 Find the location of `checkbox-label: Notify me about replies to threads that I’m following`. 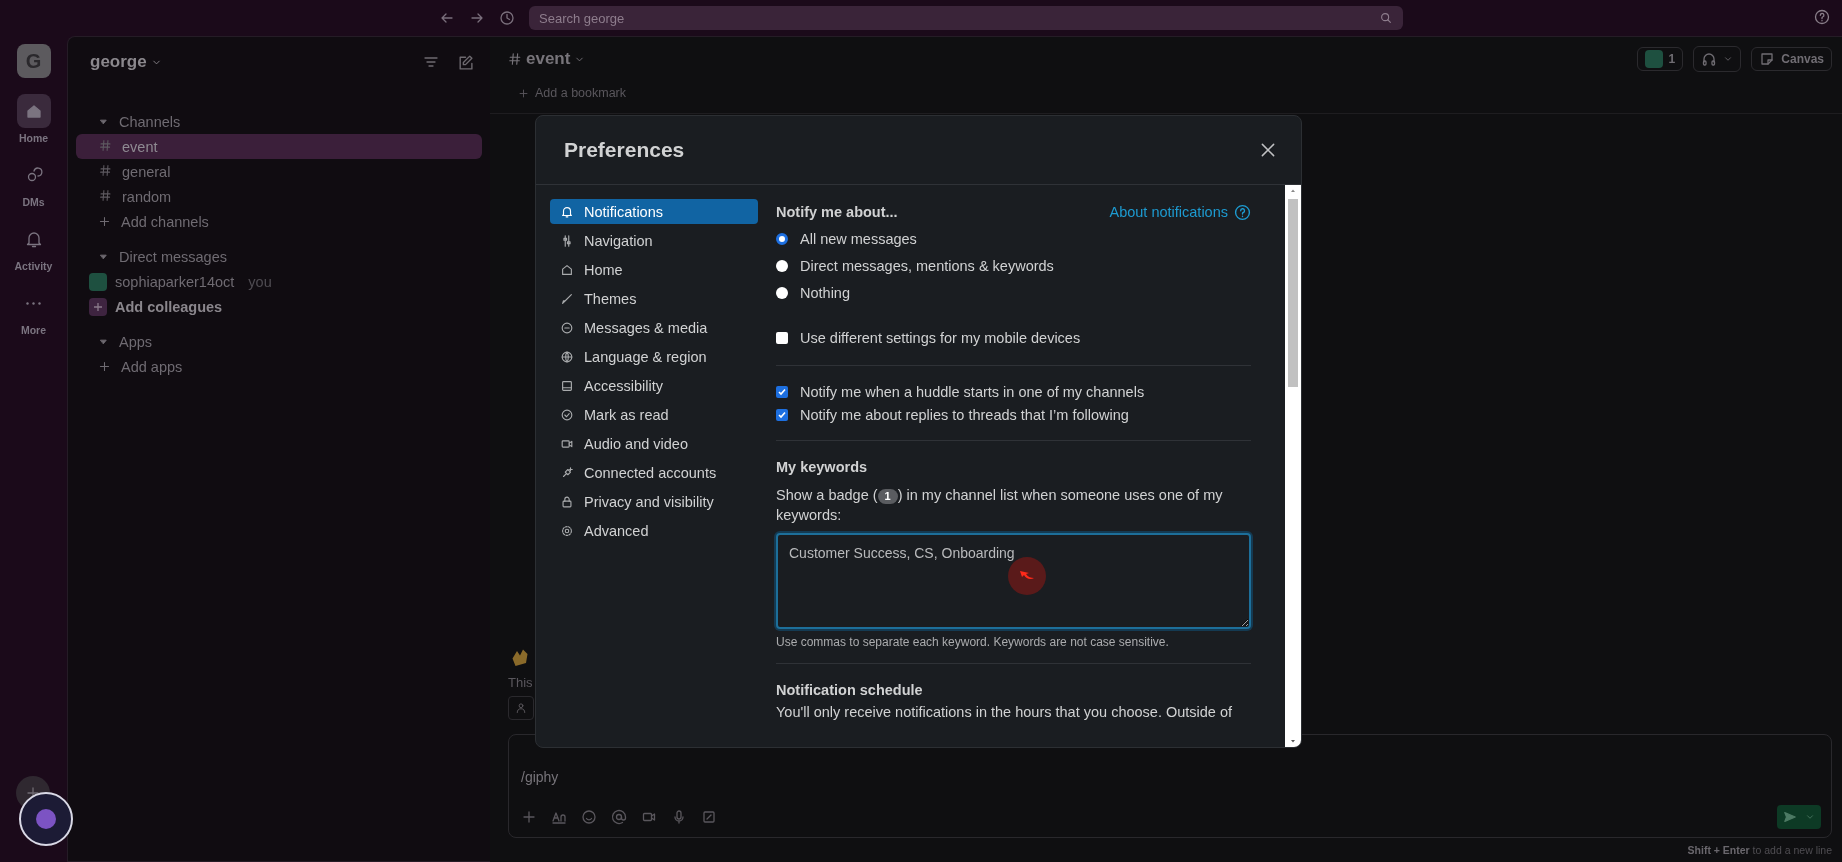

checkbox-label: Notify me about replies to threads that I’m following is located at coordinates (964, 414).